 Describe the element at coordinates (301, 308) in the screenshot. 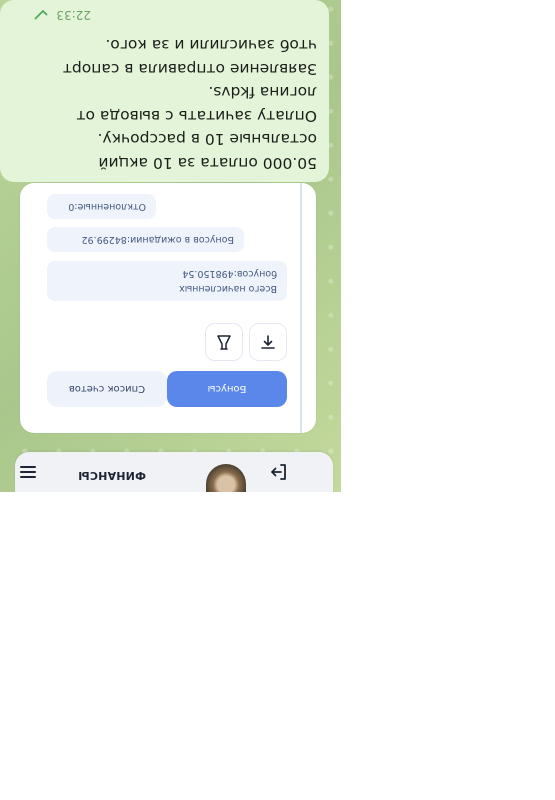

I see `scrollbar` at that location.